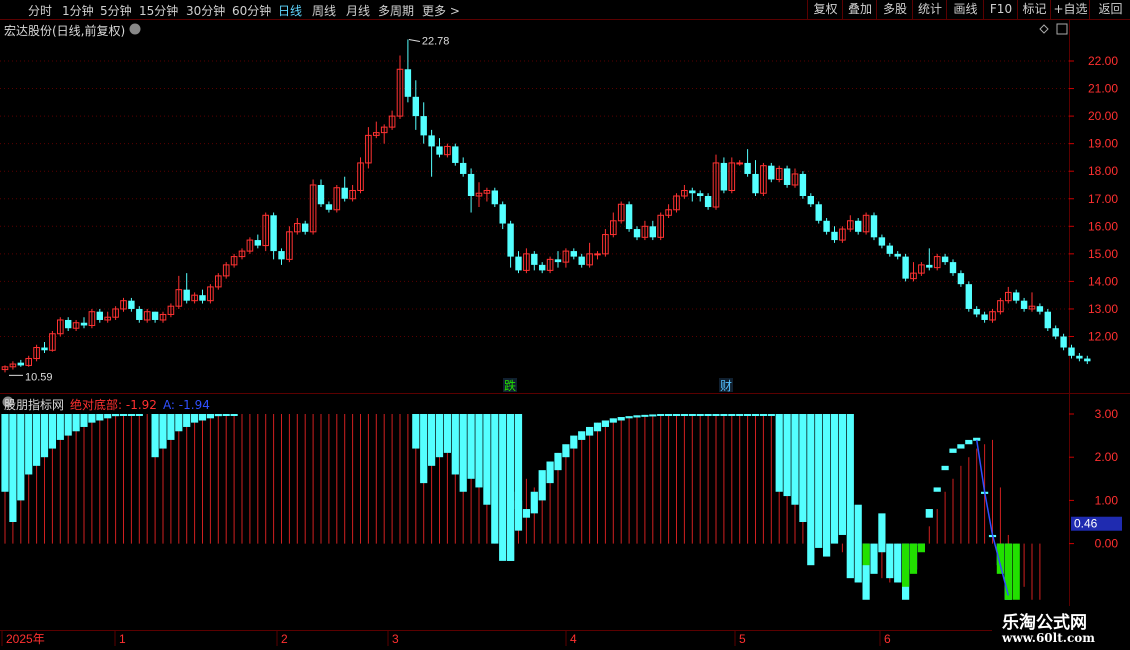 This screenshot has height=650, width=1130. I want to click on ind-tick-label: 3.00, so click(1107, 414).